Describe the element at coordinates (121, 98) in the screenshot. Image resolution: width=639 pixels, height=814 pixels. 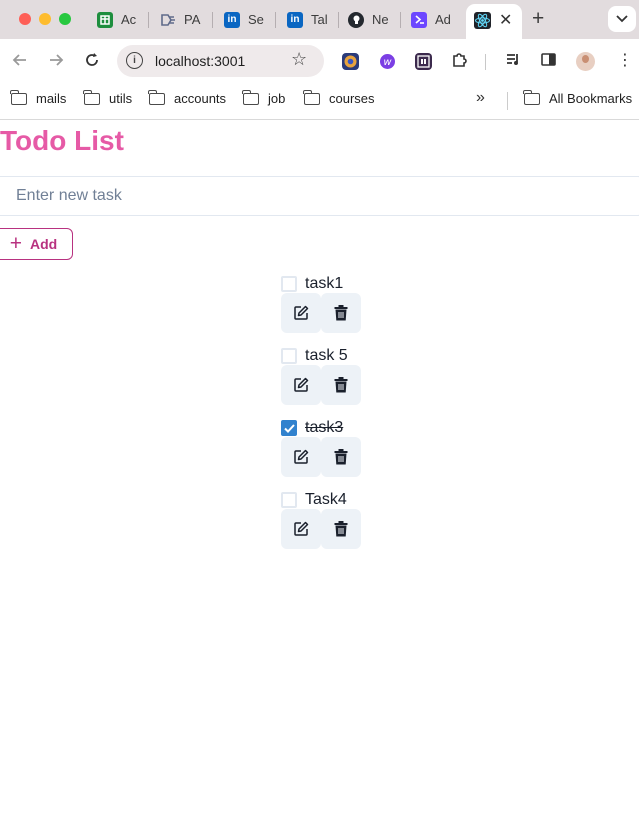
I see `bookmark-label: utils` at that location.